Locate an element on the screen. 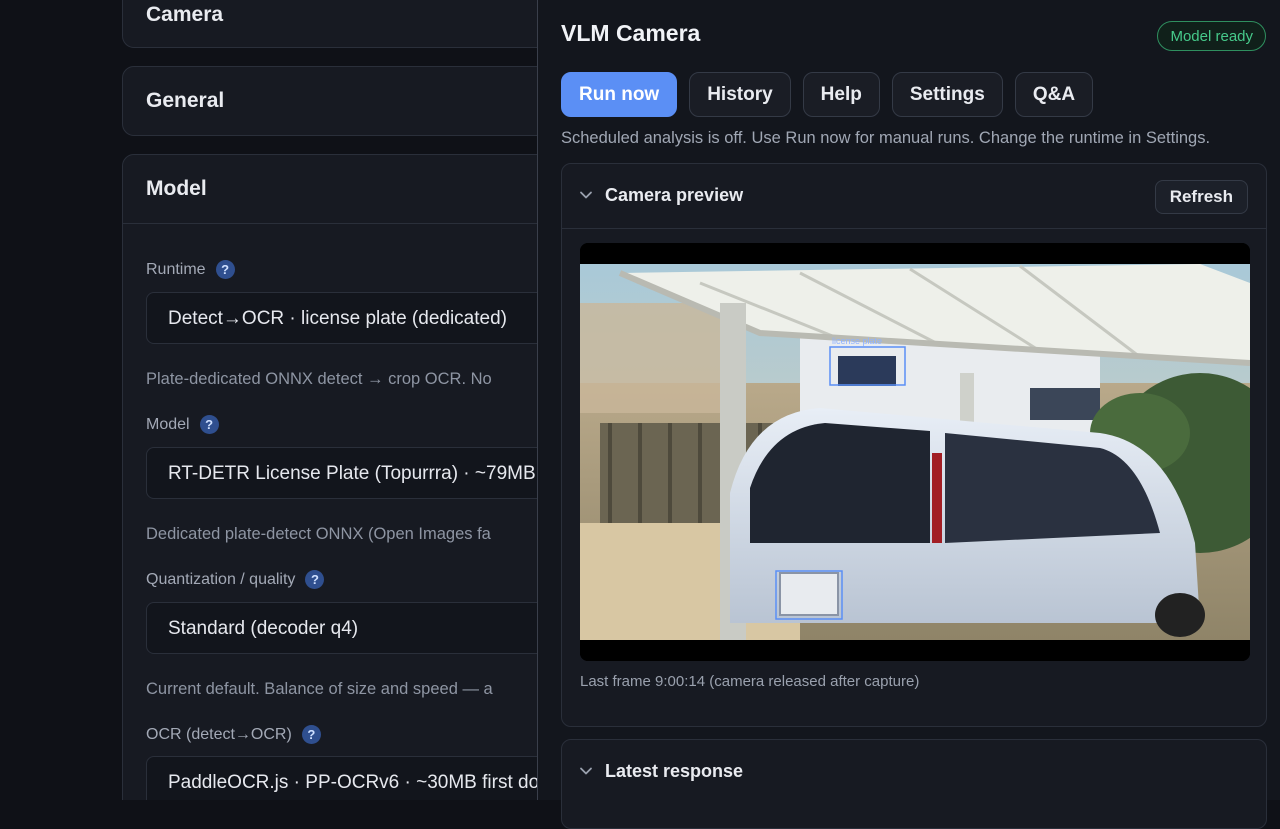  model-label-text: Model is located at coordinates (168, 424).